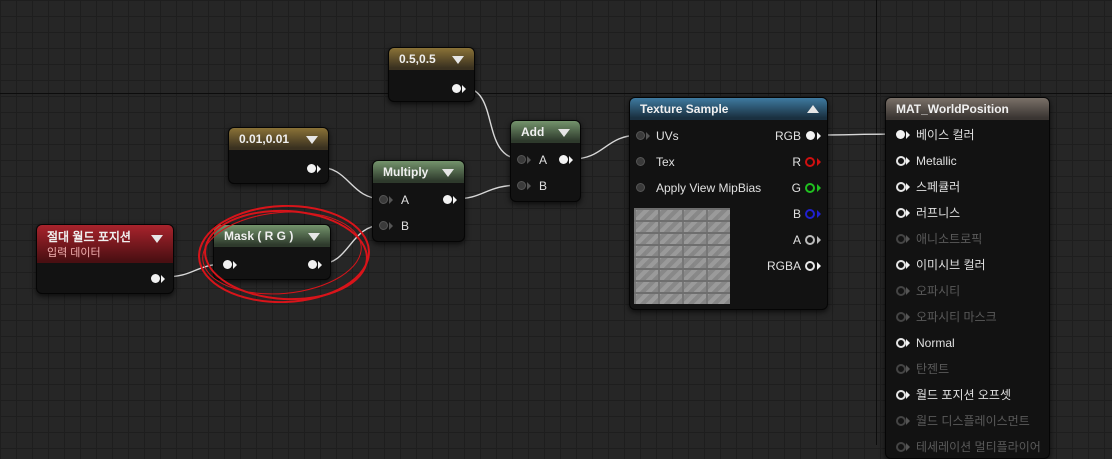  I want to click on pin-label: B, so click(405, 226).